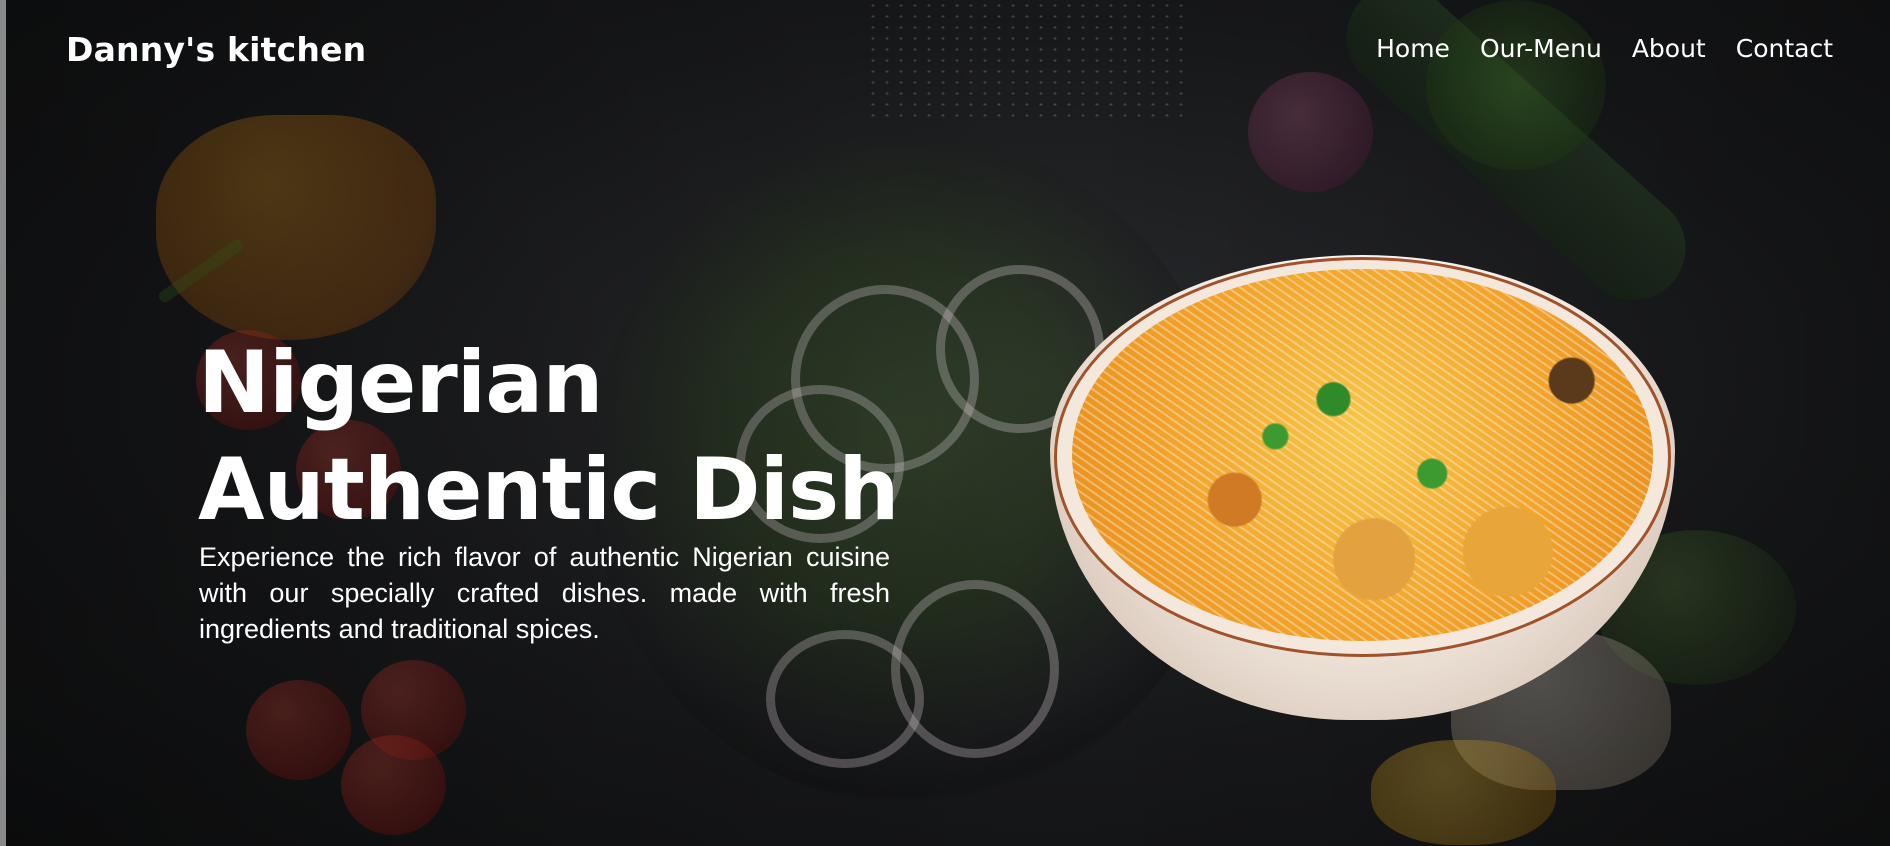  Describe the element at coordinates (401, 383) in the screenshot. I see `headline-line-1: Nigerian` at that location.